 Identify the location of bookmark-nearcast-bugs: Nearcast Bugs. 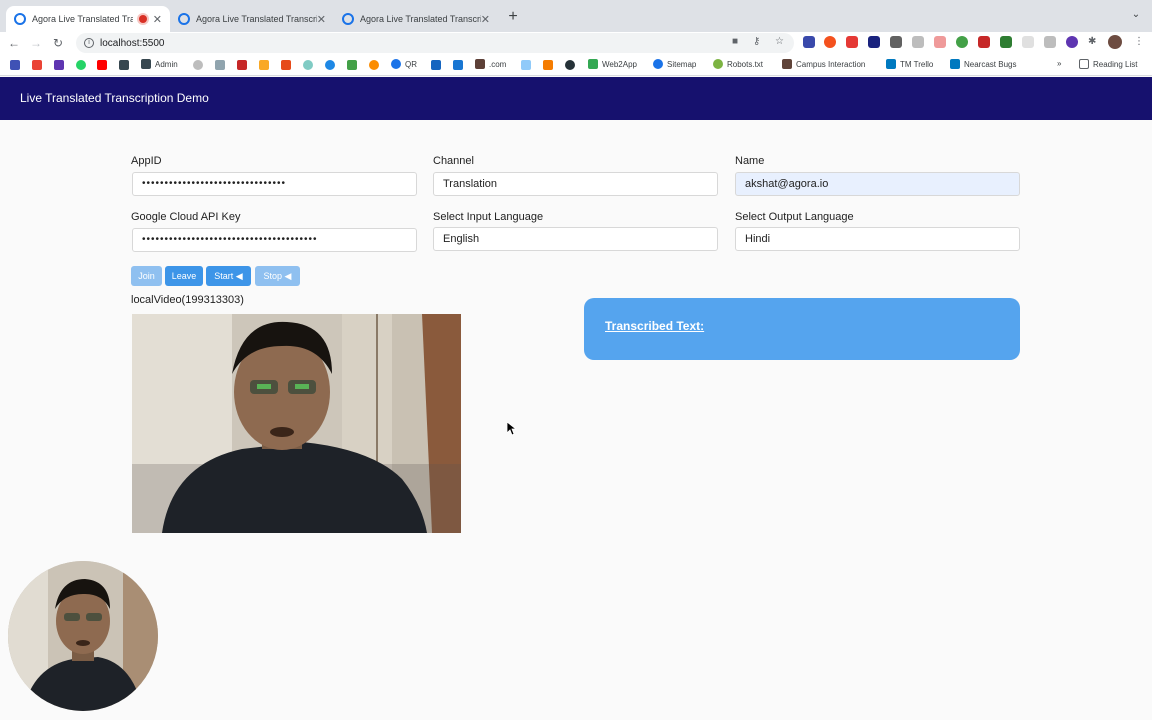
(983, 64).